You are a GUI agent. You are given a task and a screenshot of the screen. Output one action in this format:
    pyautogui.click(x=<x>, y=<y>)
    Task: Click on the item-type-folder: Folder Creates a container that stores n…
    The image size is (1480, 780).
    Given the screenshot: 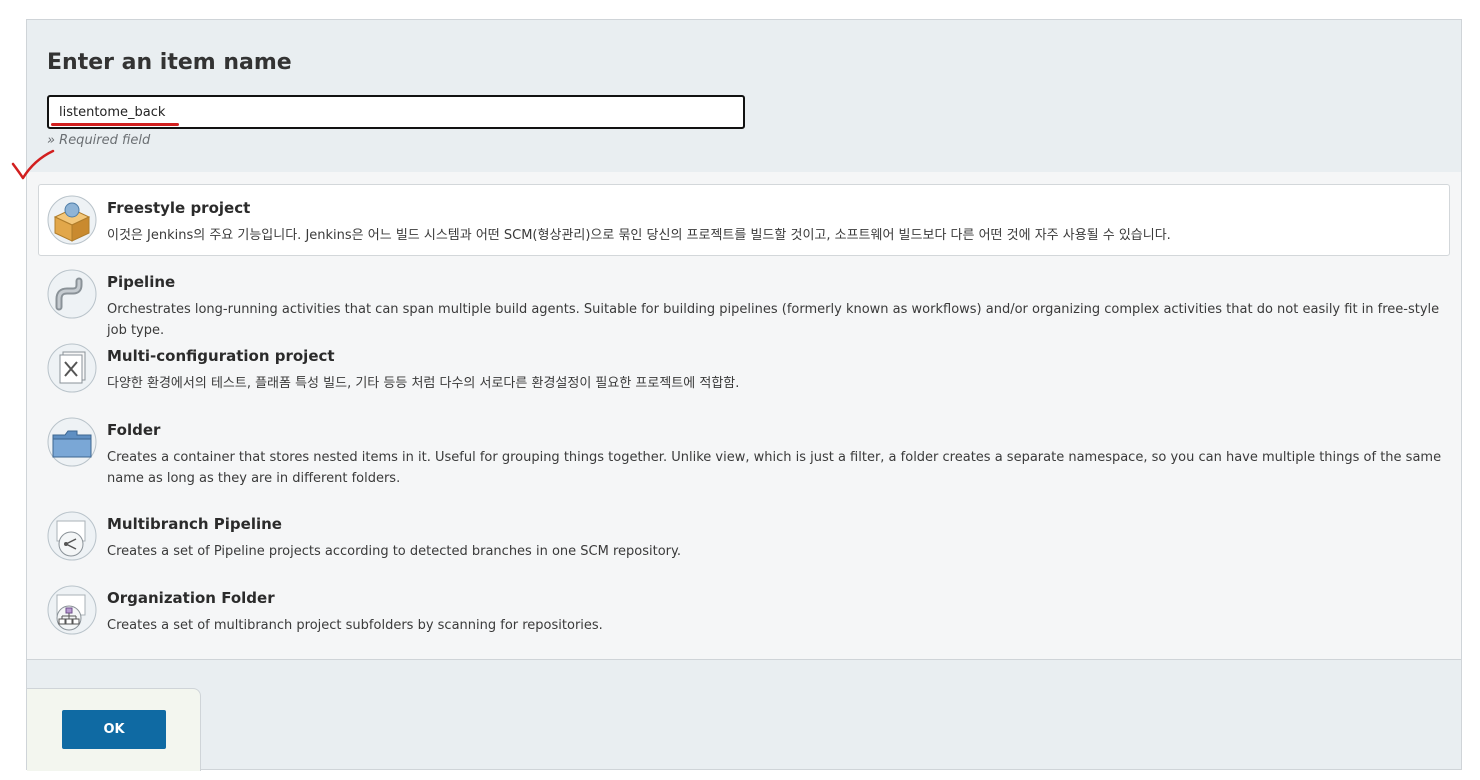 What is the action you would take?
    pyautogui.click(x=744, y=452)
    